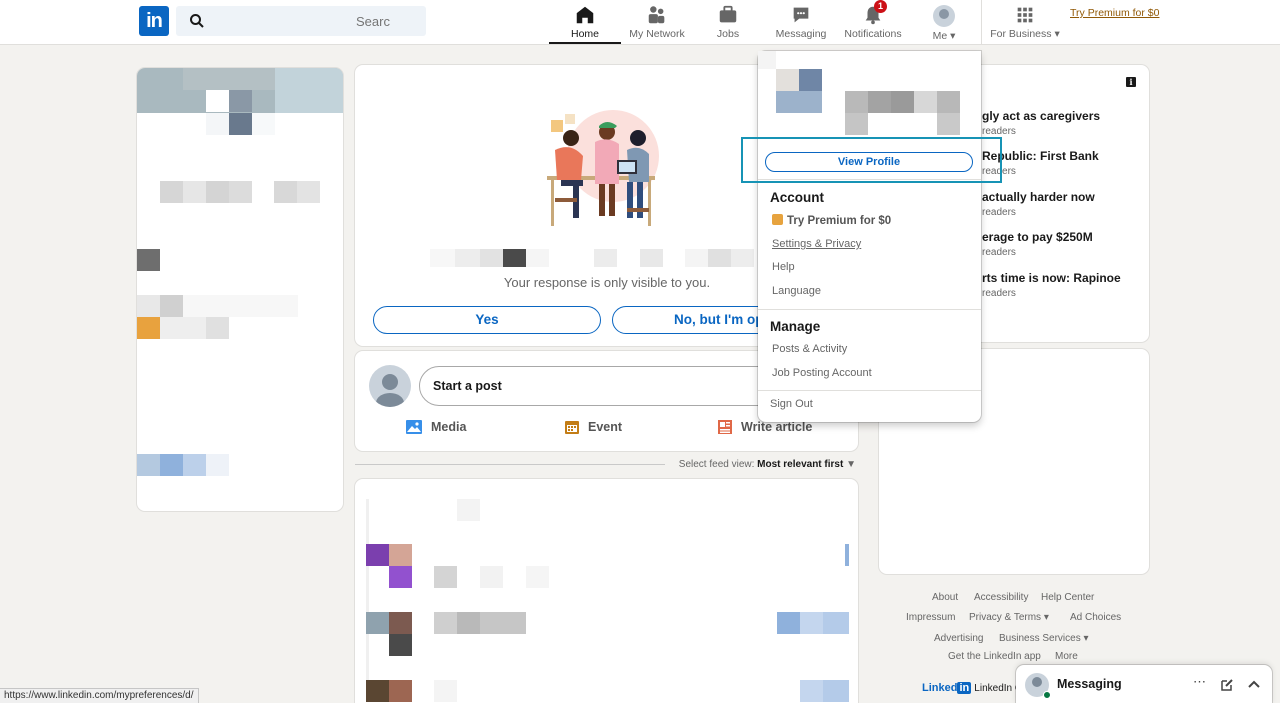 This screenshot has height=703, width=1280. I want to click on poll-no-button: No, but I'm op, so click(692, 320).